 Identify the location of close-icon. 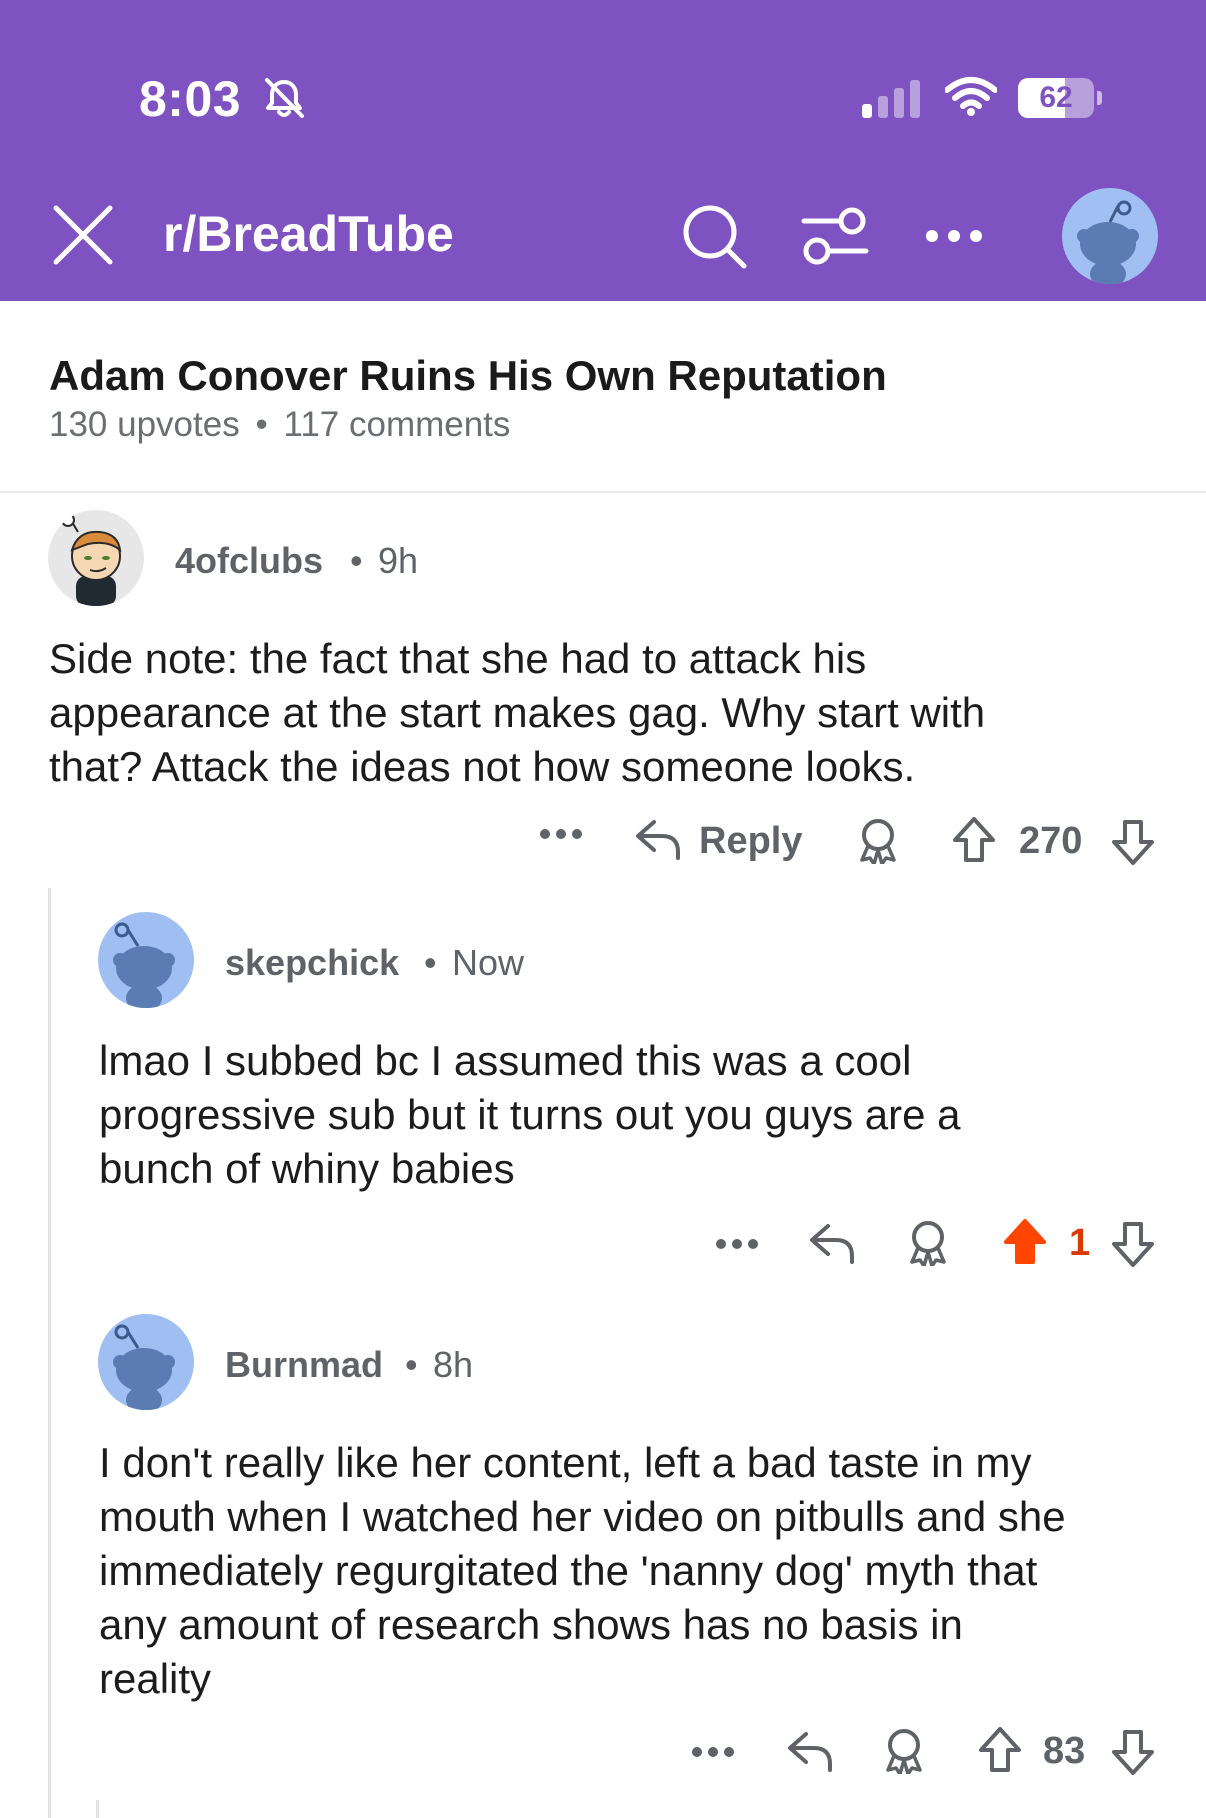
(83, 235).